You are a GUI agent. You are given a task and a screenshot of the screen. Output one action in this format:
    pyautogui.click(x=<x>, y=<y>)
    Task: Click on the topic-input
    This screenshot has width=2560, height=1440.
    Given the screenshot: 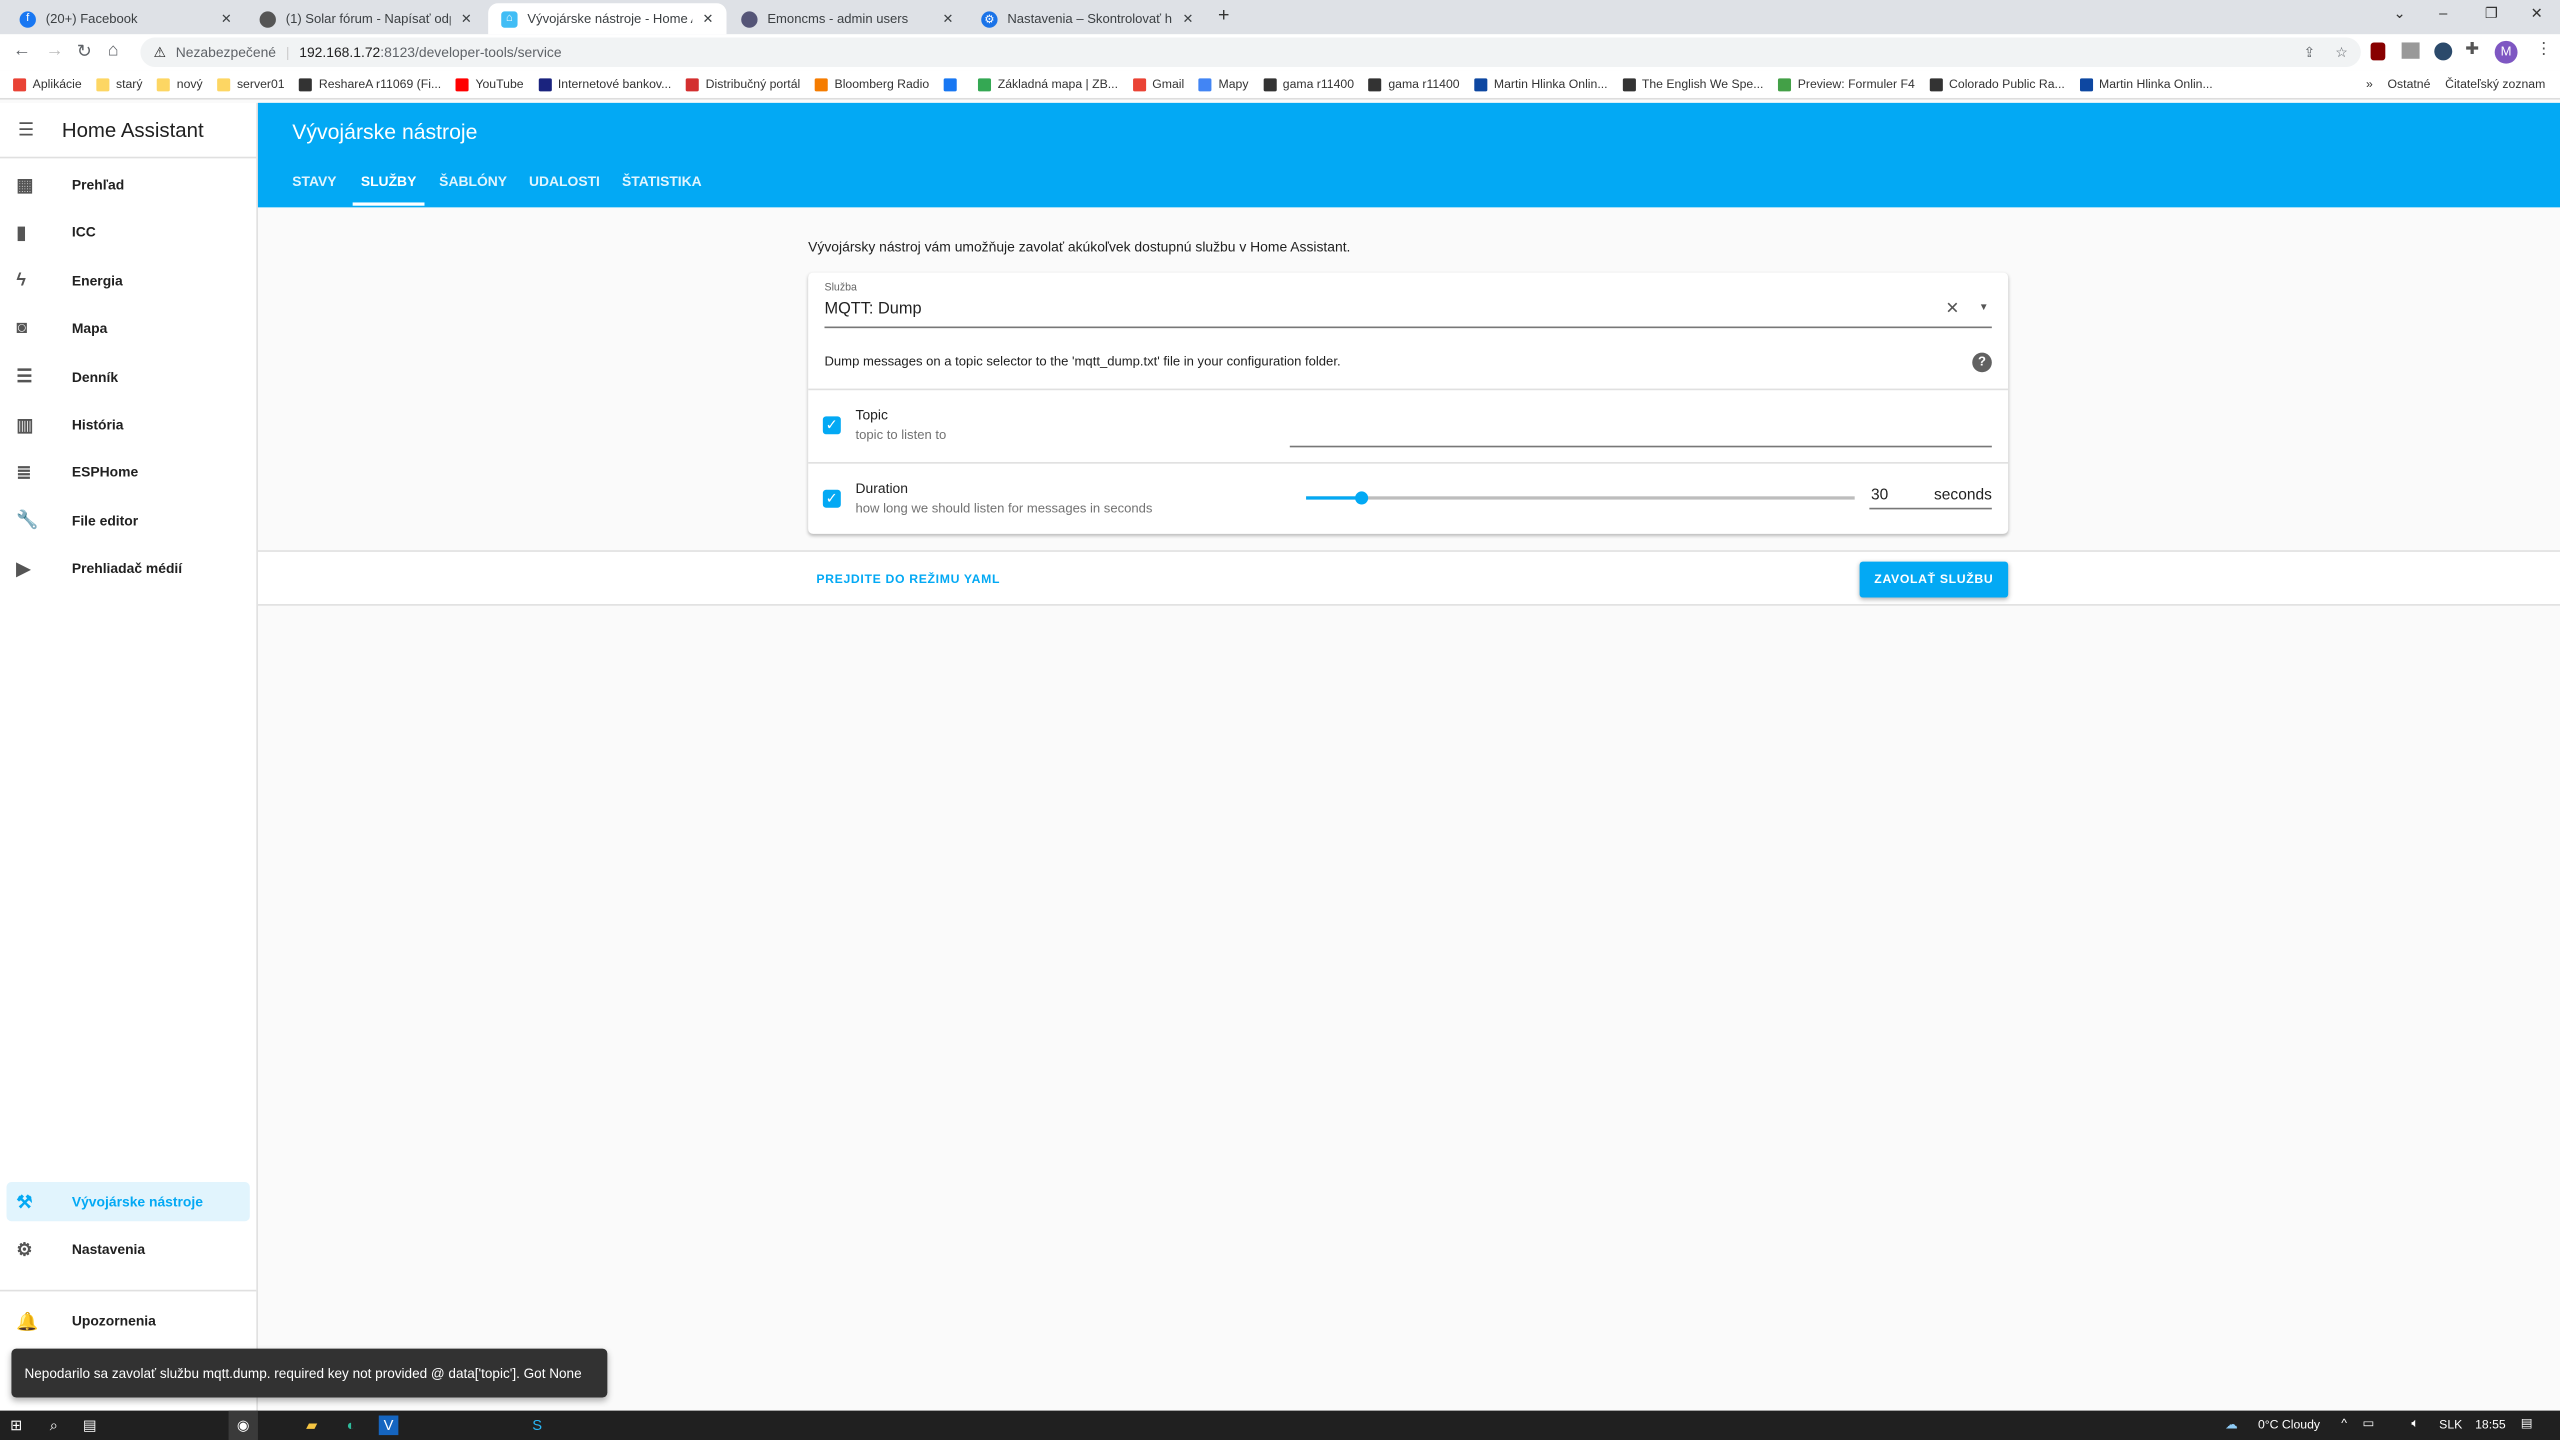 What is the action you would take?
    pyautogui.click(x=1640, y=434)
    